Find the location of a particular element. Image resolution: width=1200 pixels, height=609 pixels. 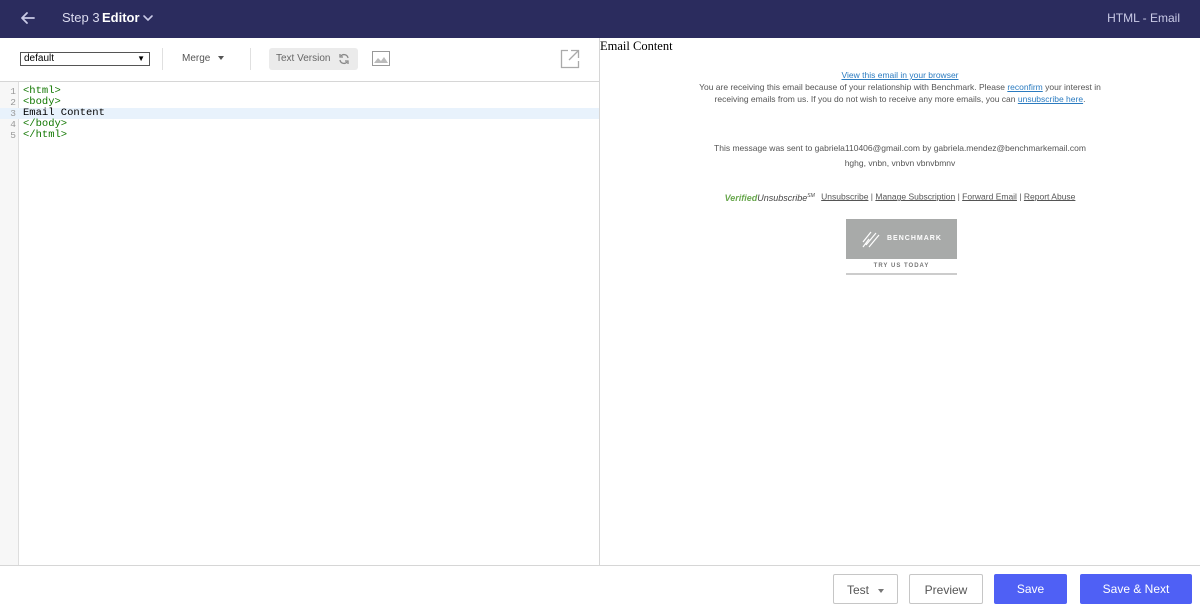

code-text: </html> is located at coordinates (45, 135).